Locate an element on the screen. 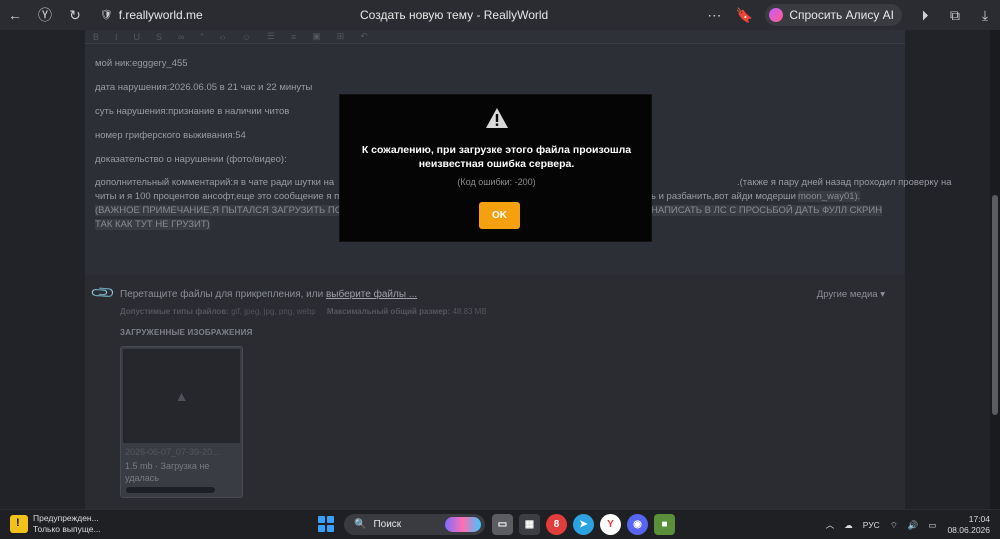 The width and height of the screenshot is (1000, 539). app-icon: 8 is located at coordinates (556, 524).